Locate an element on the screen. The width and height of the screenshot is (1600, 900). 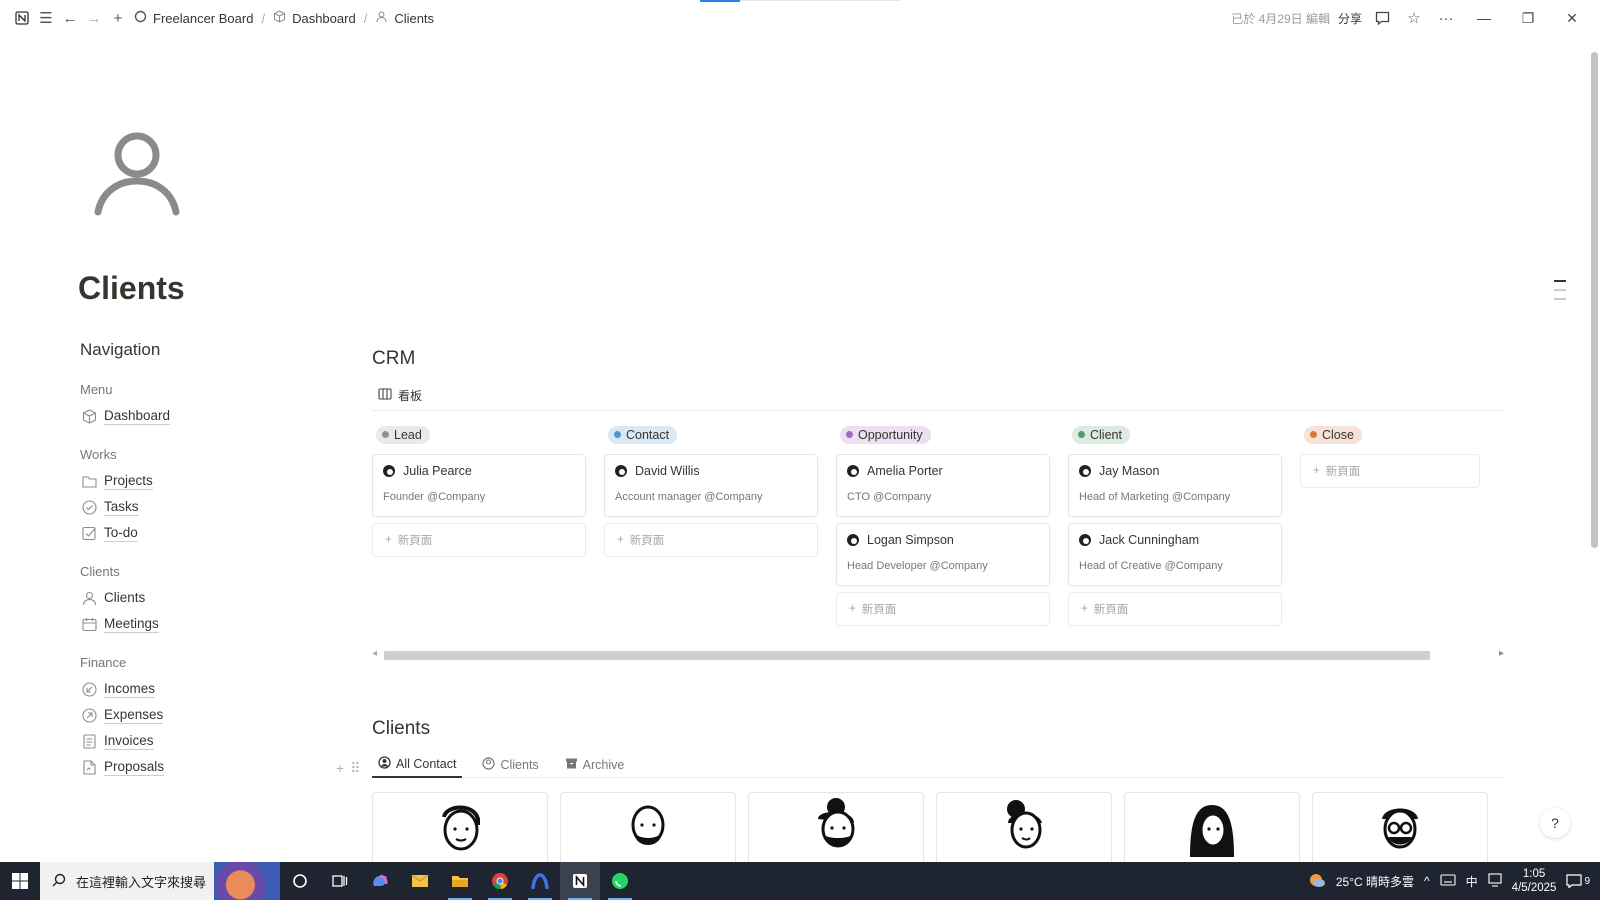
star-icon: ☆ is located at coordinates (1414, 18).